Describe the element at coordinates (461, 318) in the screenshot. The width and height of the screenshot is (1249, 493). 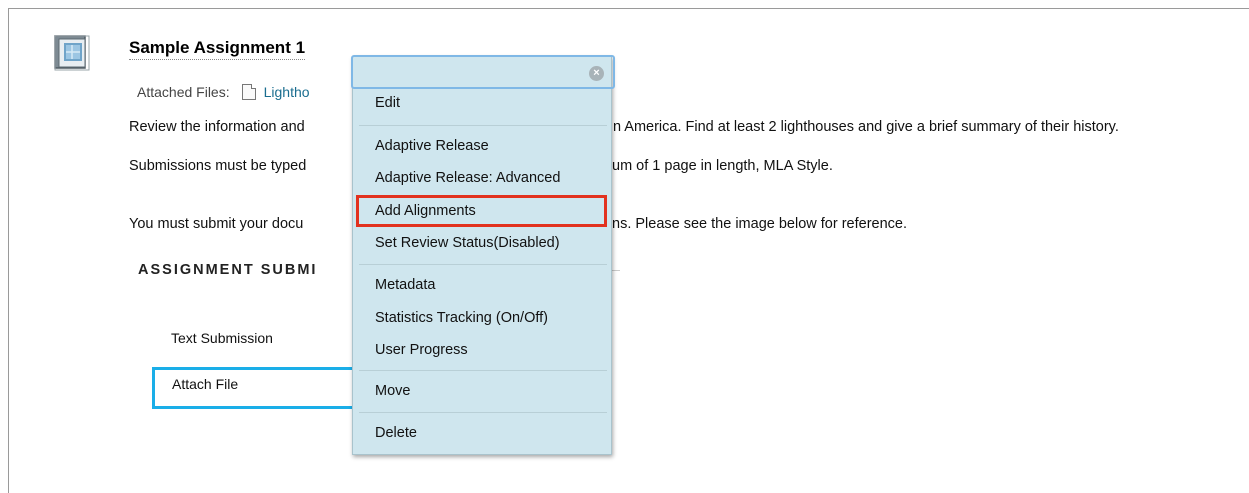
I see `menu-item-statistics-tracking: Statistics Tracking (On/Off)` at that location.